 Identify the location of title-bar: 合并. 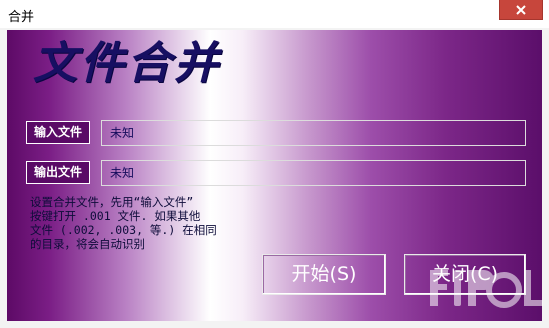
(274, 14).